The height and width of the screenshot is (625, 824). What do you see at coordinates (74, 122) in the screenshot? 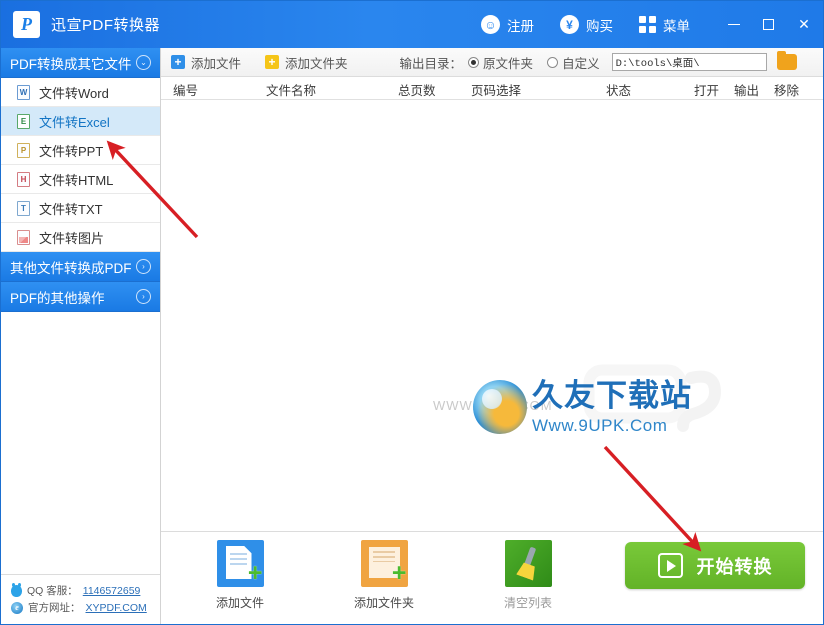
I see `sidebar-item-label: 文件转Excel` at bounding box center [74, 122].